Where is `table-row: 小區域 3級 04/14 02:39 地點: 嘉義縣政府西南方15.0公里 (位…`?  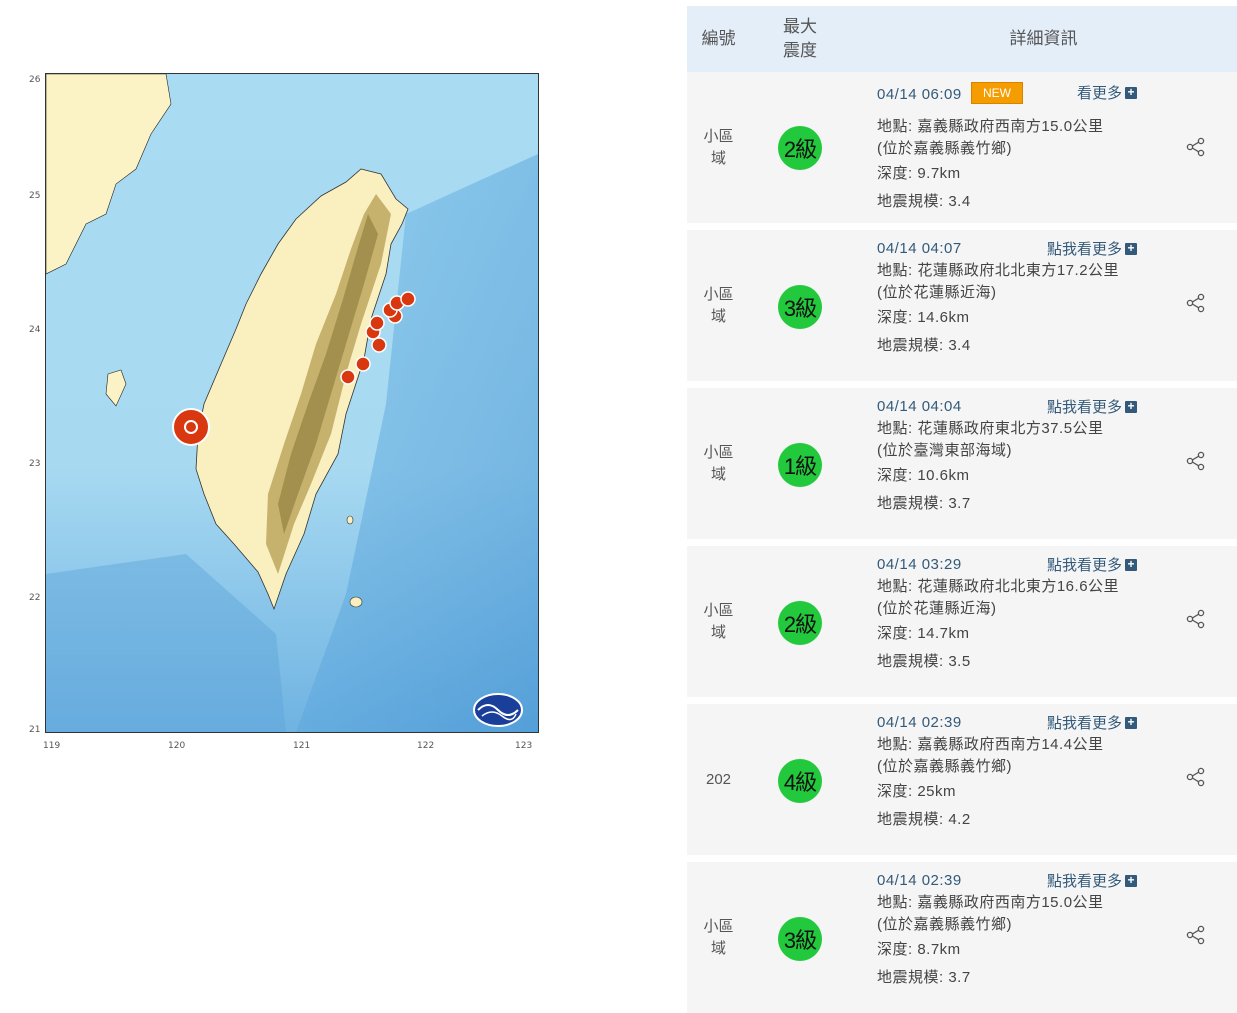
table-row: 小區域 3級 04/14 02:39 地點: 嘉義縣政府西南方15.0公里 (位… is located at coordinates (962, 937).